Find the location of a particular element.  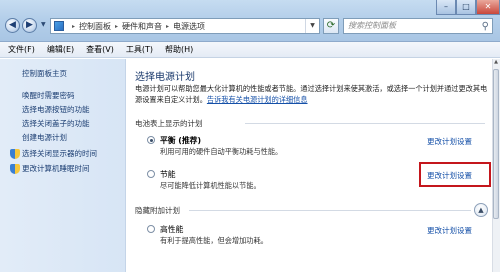

description-text-2: 源设置来自定义计划。 is located at coordinates (171, 99).